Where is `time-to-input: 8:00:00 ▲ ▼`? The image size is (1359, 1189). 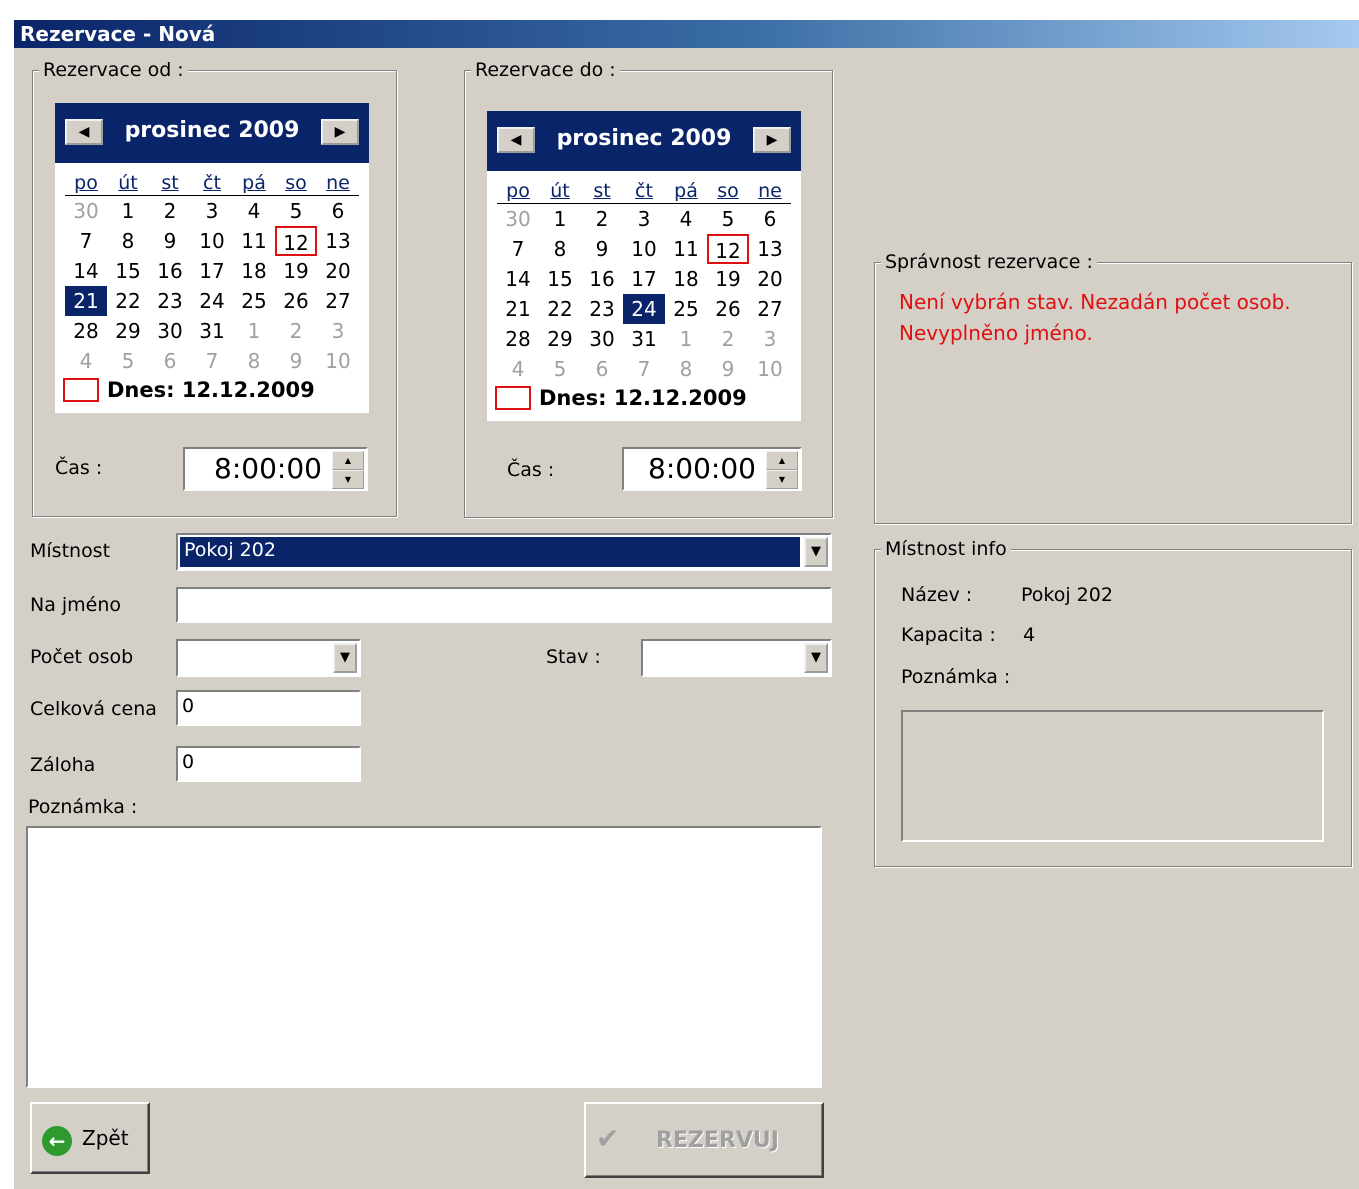 time-to-input: 8:00:00 ▲ ▼ is located at coordinates (712, 469).